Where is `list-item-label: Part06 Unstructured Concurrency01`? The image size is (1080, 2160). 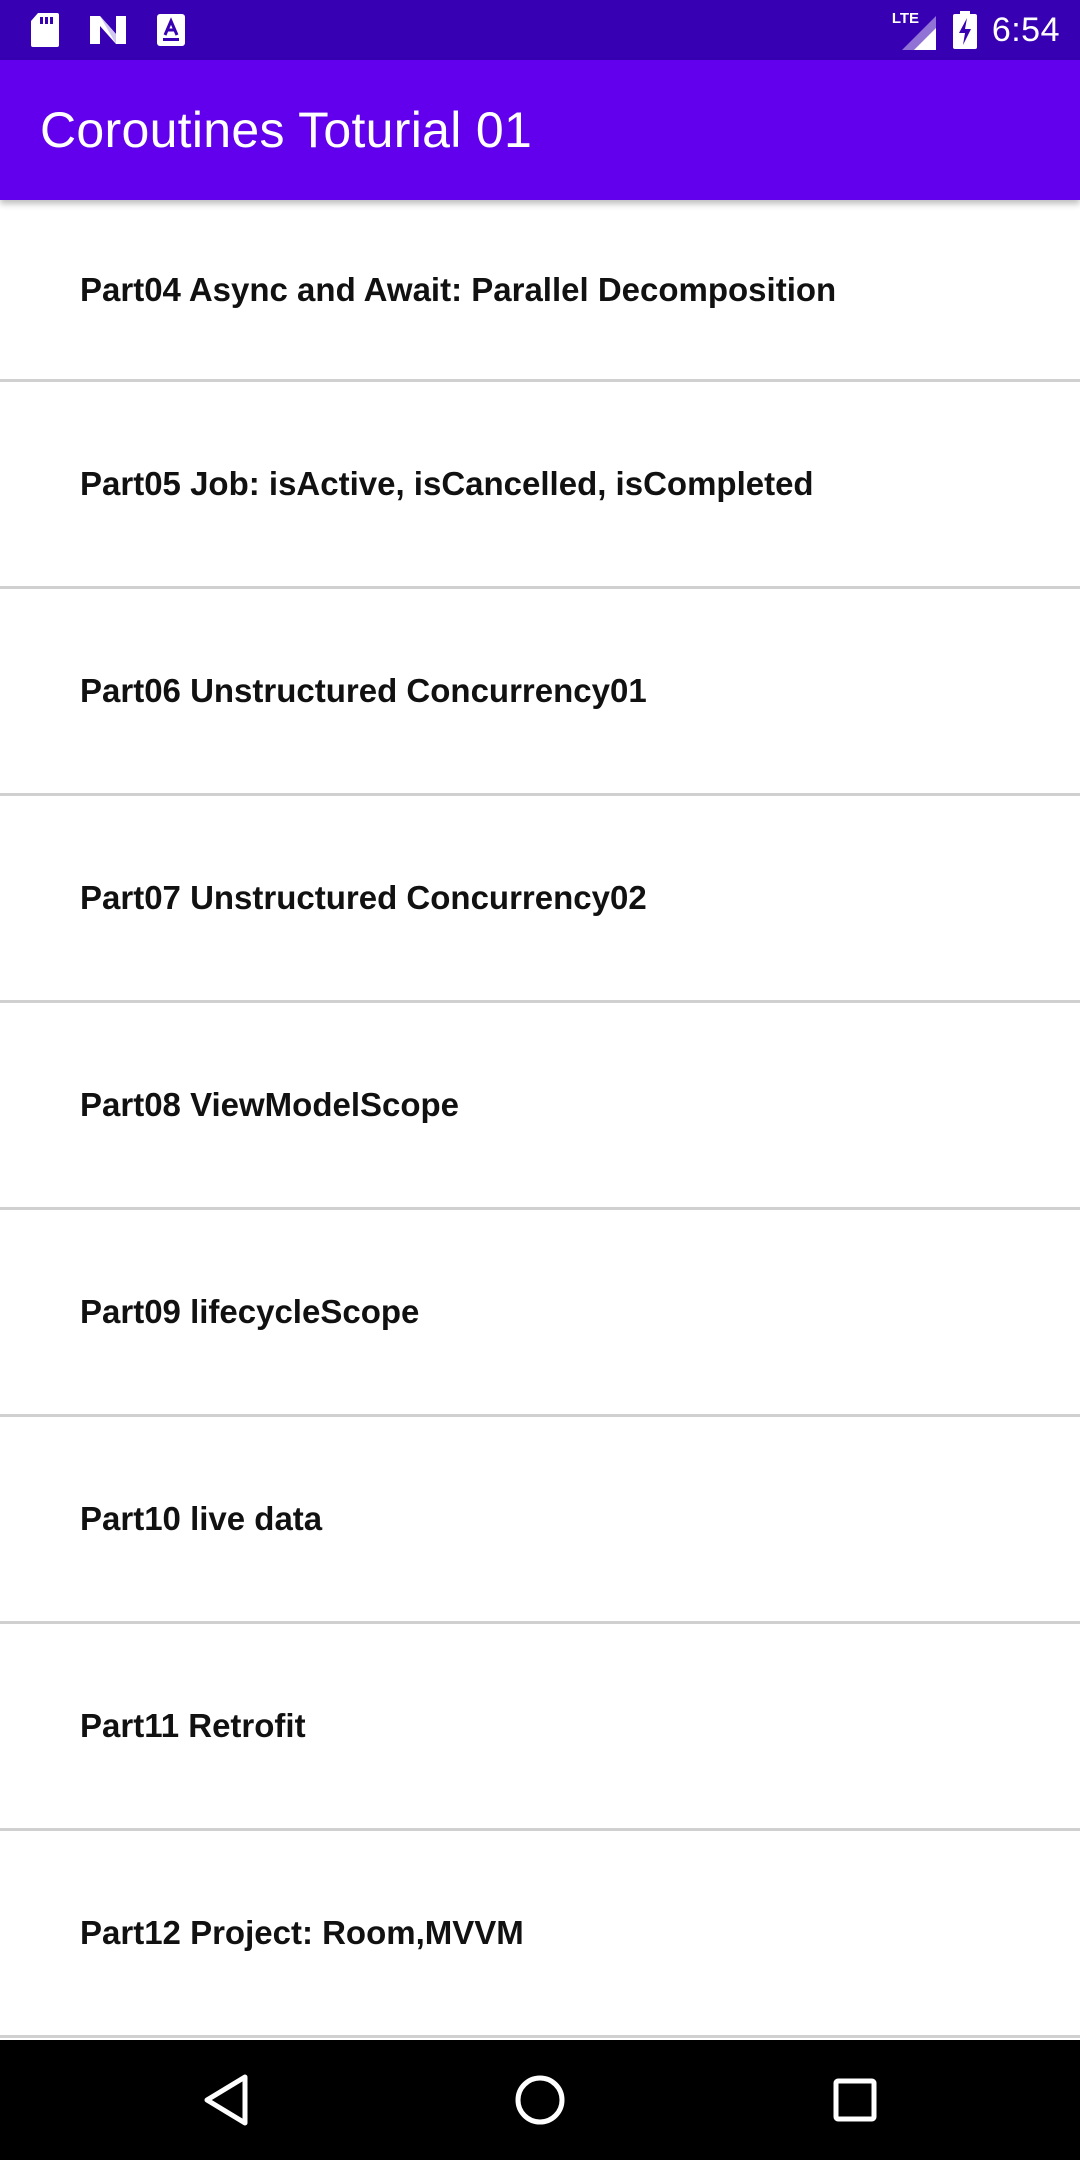 list-item-label: Part06 Unstructured Concurrency01 is located at coordinates (363, 690).